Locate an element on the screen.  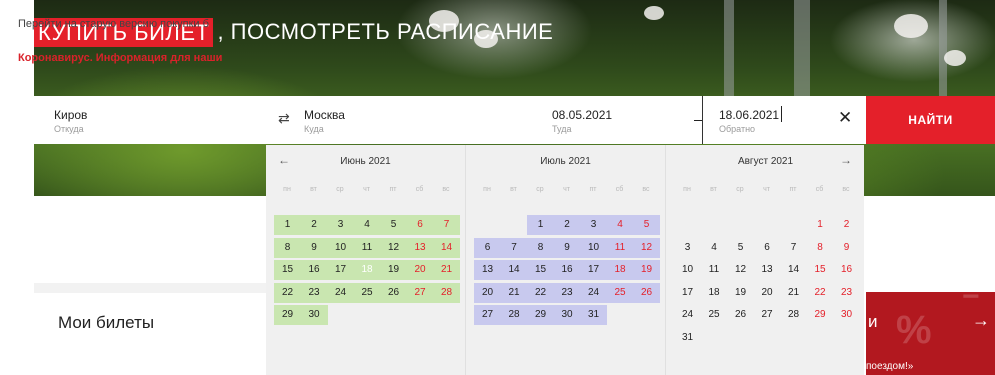
to-field: Москва Куда is located at coordinates (414, 120).